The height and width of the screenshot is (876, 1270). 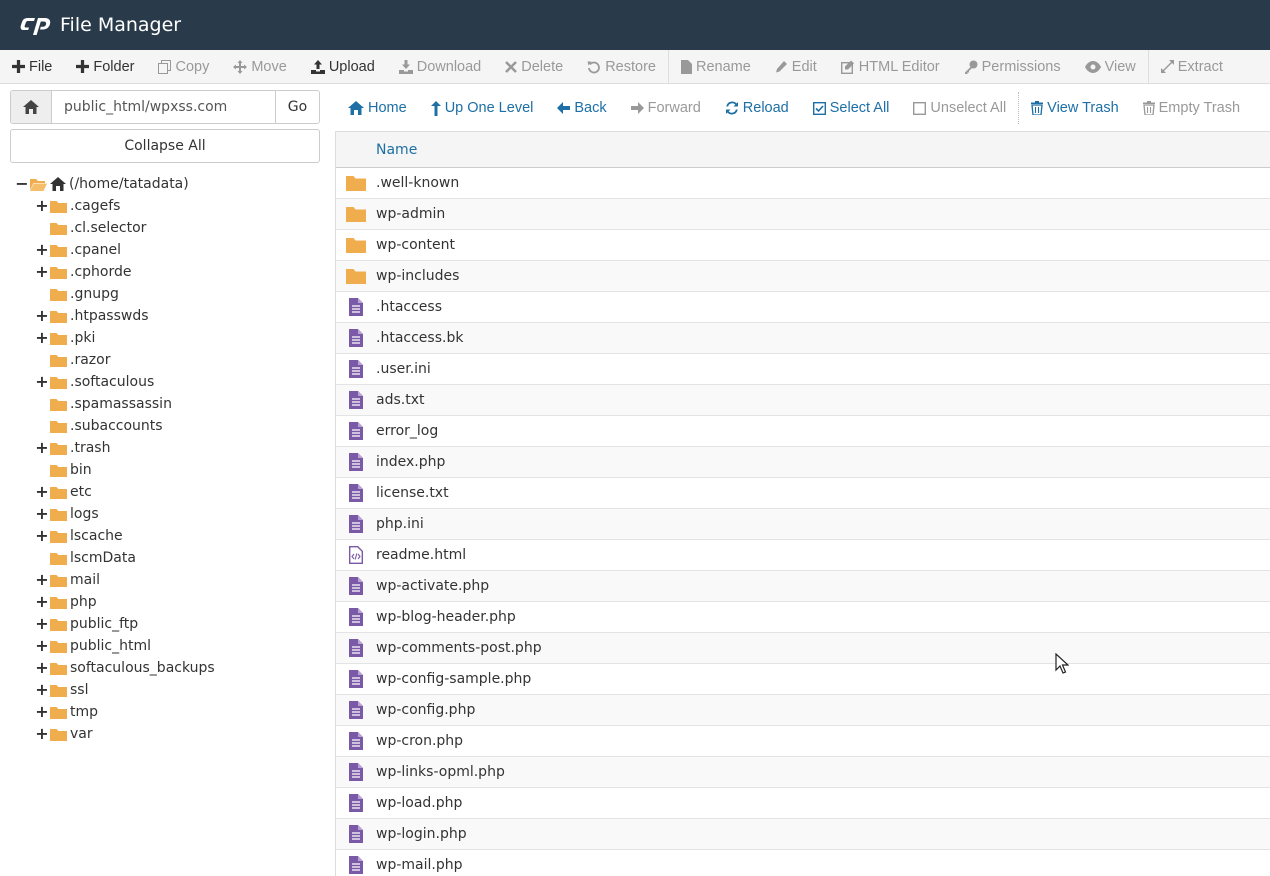 I want to click on extract-button: Extract, so click(x=1192, y=66).